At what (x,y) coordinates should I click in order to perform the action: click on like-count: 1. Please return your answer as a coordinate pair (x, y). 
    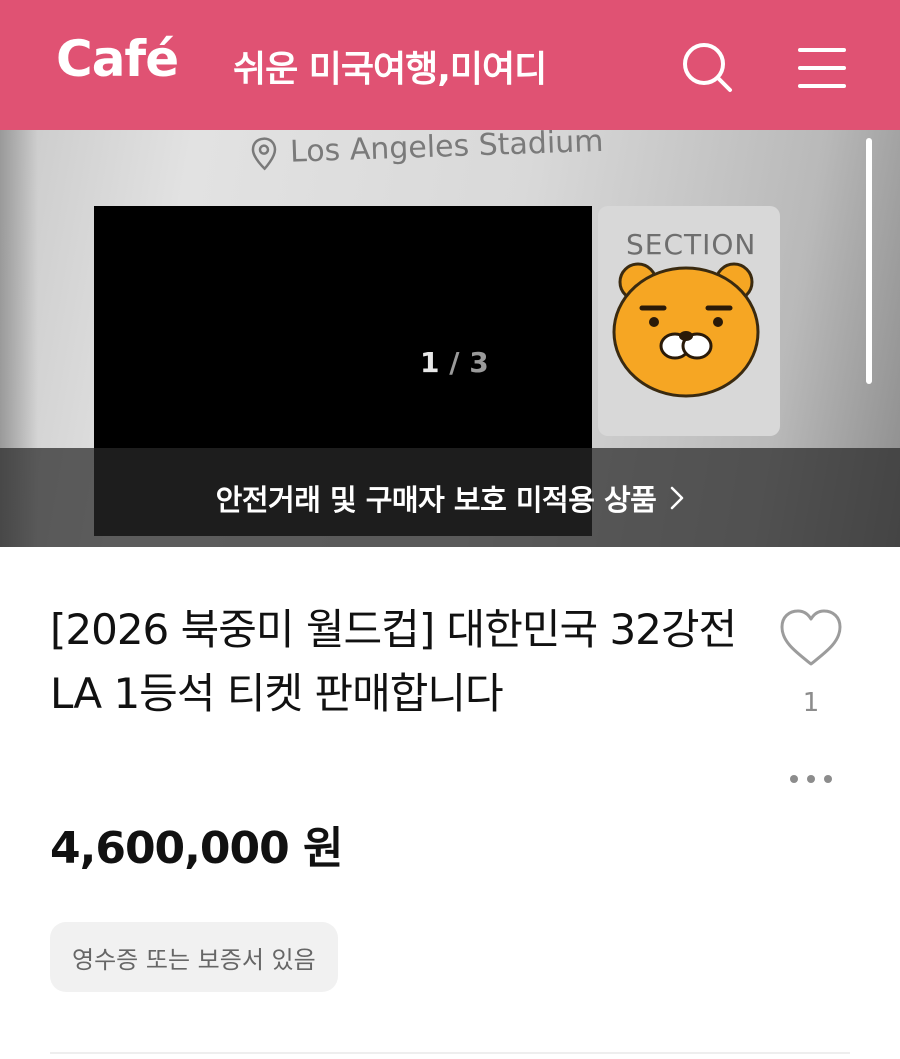
    Looking at the image, I should click on (811, 703).